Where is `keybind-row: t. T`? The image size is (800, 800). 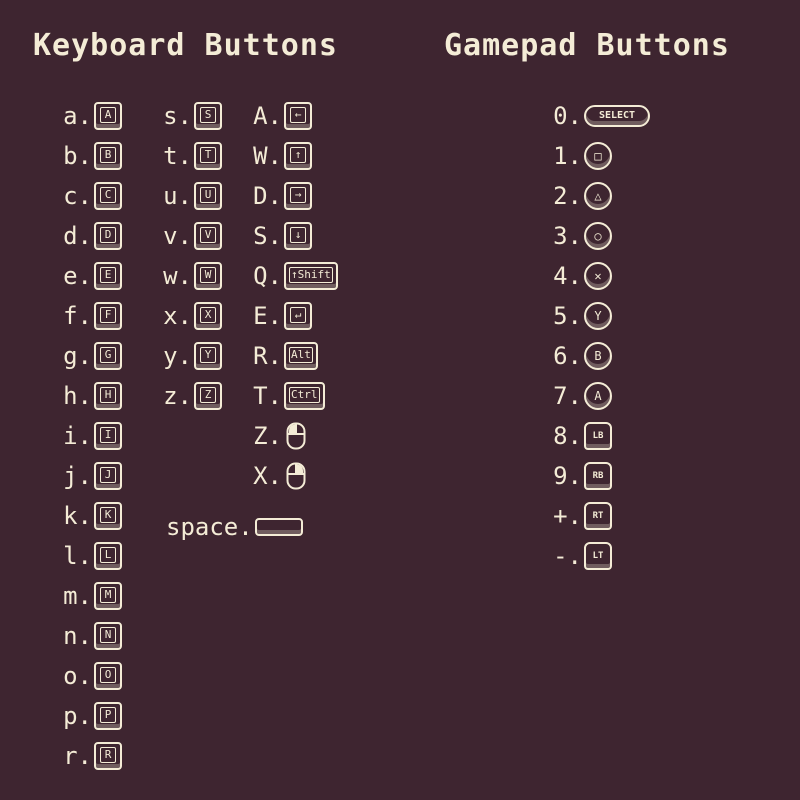 keybind-row: t. T is located at coordinates (191, 156).